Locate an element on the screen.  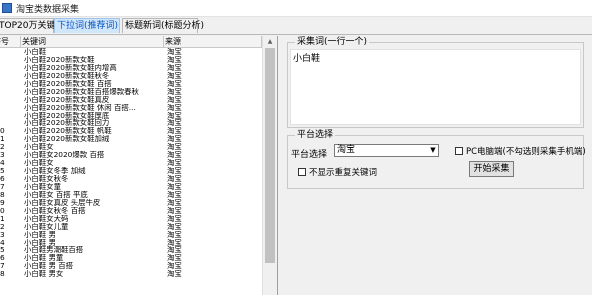
chevron-down-icon: ▼ is located at coordinates (433, 150).